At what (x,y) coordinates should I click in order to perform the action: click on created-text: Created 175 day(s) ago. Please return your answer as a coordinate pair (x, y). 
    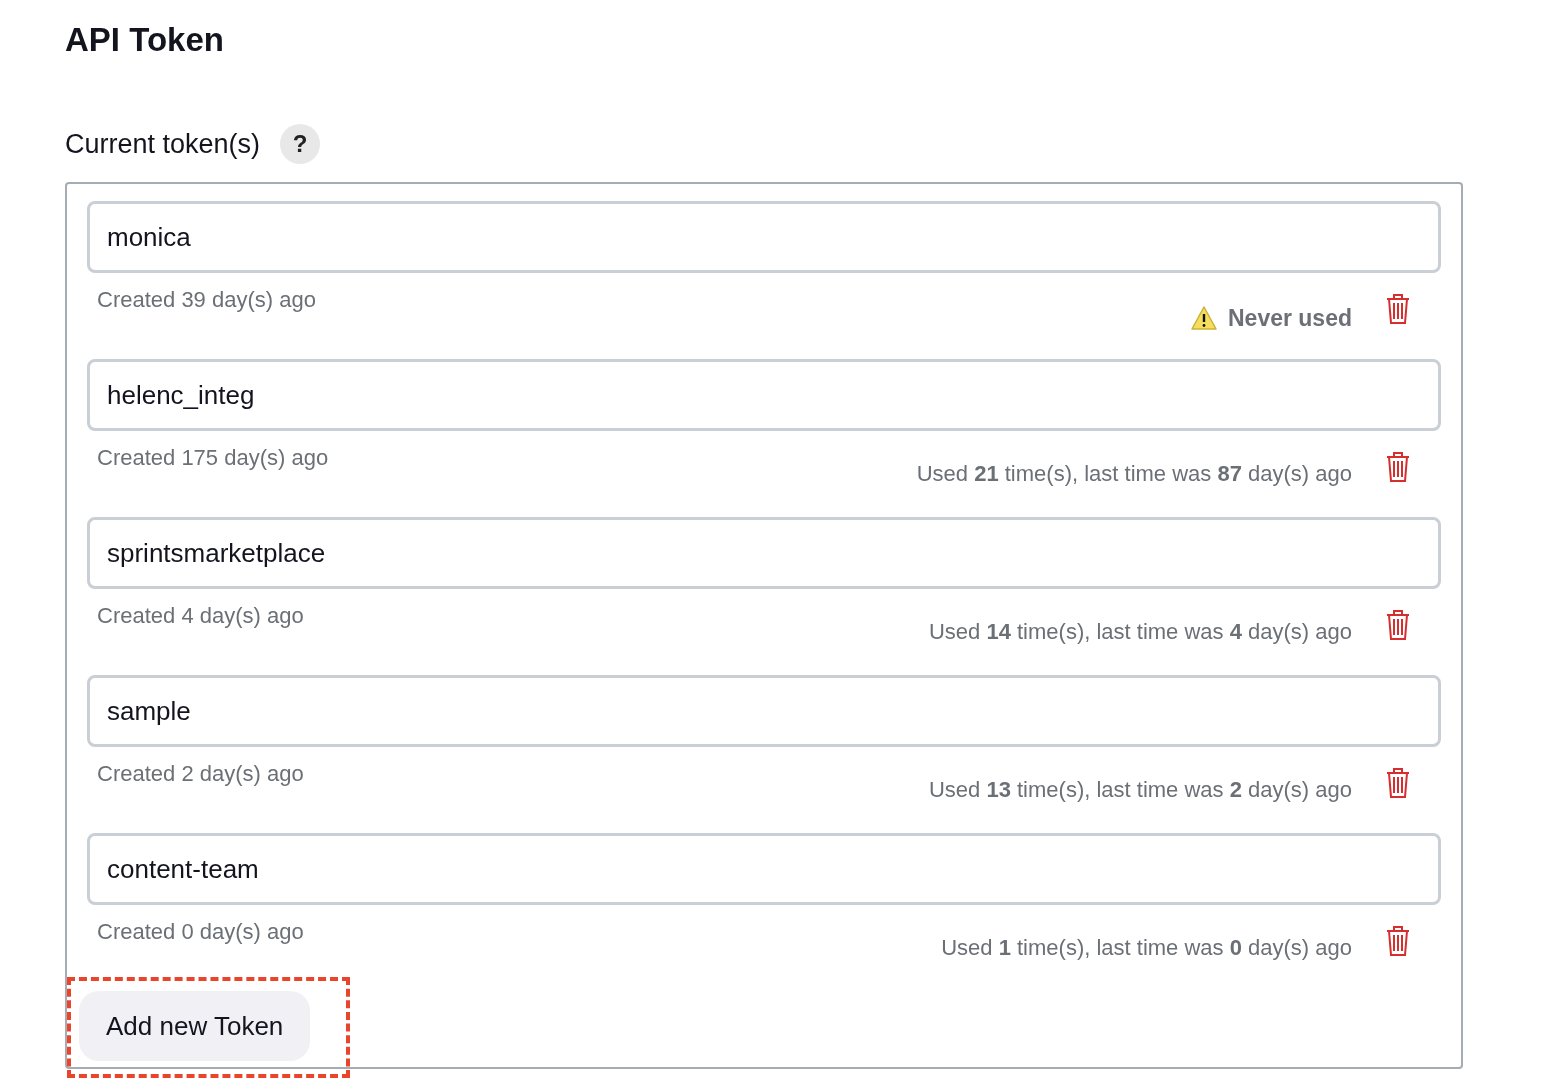
    Looking at the image, I should click on (213, 457).